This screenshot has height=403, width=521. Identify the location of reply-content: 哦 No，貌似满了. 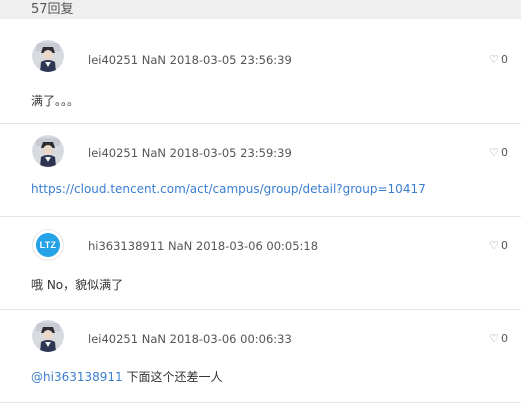
(77, 284).